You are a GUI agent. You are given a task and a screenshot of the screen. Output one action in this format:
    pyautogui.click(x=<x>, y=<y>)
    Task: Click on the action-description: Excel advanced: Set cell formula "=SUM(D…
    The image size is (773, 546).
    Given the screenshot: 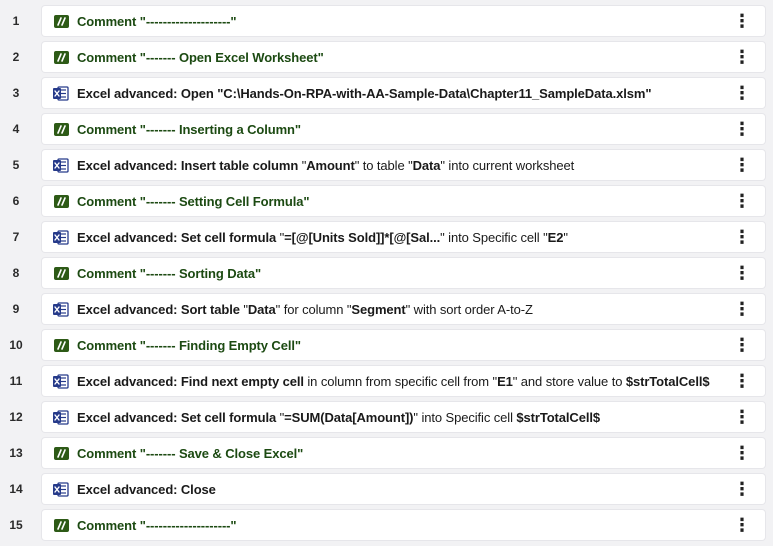 What is the action you would take?
    pyautogui.click(x=404, y=417)
    